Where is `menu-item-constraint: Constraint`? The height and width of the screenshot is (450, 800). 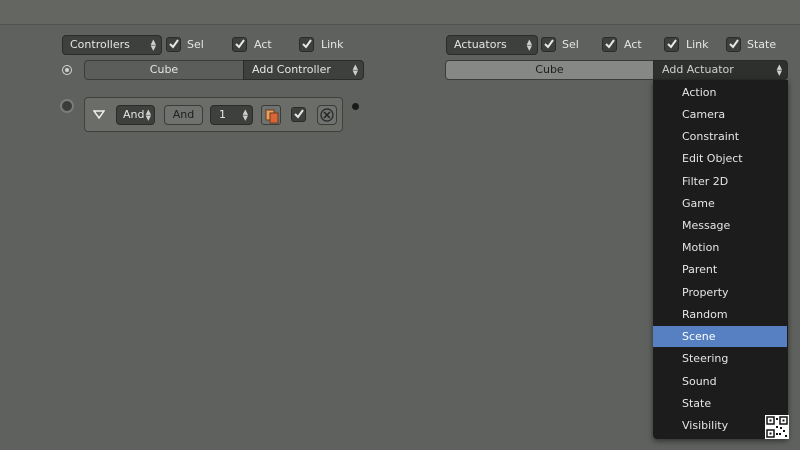
menu-item-constraint: Constraint is located at coordinates (720, 136).